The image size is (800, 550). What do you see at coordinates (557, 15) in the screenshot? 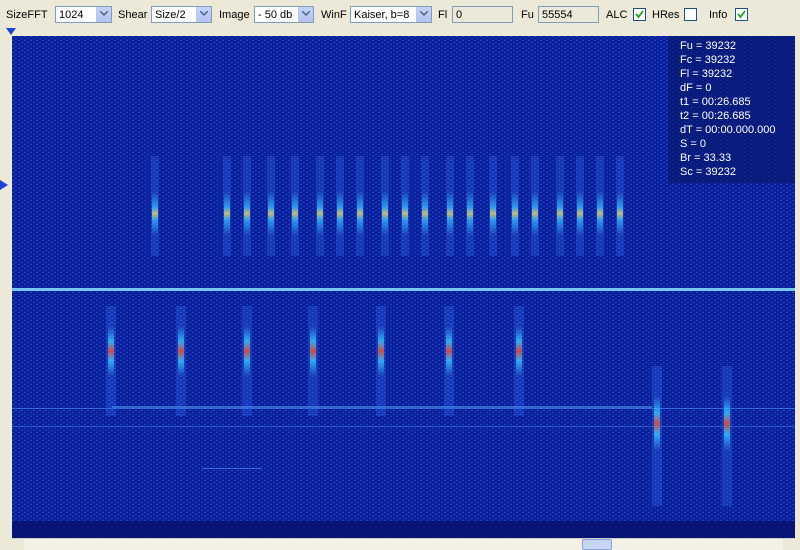
I see `fu-value: 55554` at bounding box center [557, 15].